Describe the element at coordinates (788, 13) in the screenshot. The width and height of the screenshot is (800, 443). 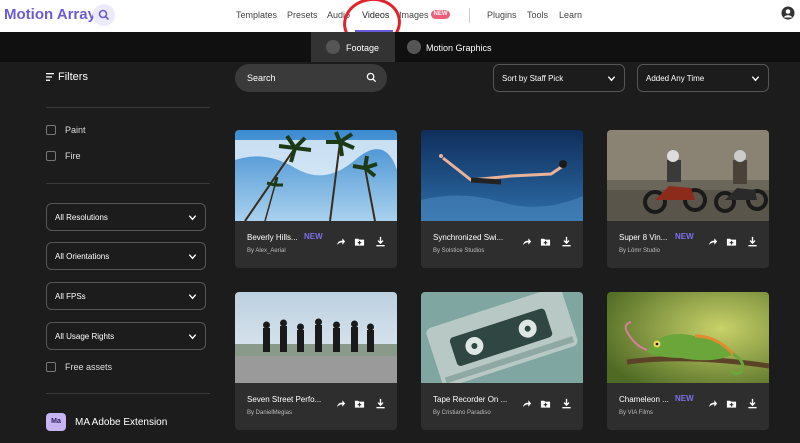
I see `account-icon` at that location.